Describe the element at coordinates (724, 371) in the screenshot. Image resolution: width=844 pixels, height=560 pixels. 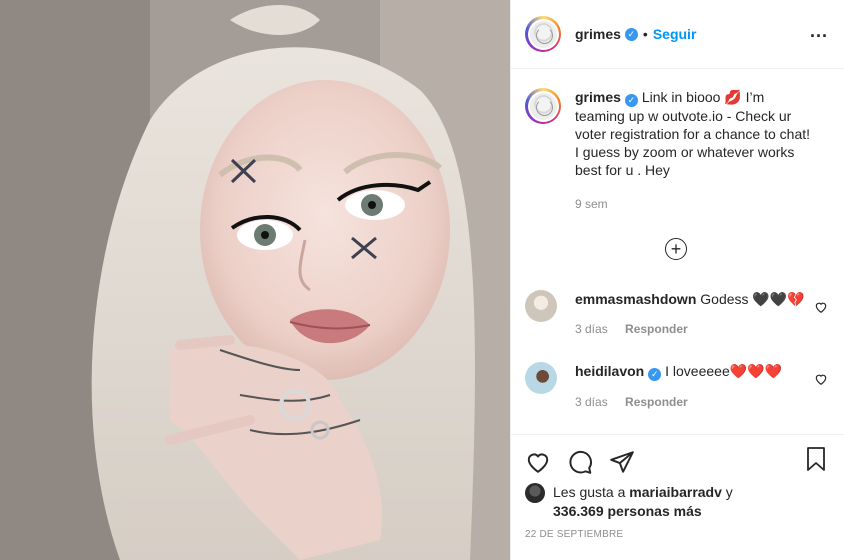
I see `comment-text: I loveeeee❤️❤️❤️` at that location.